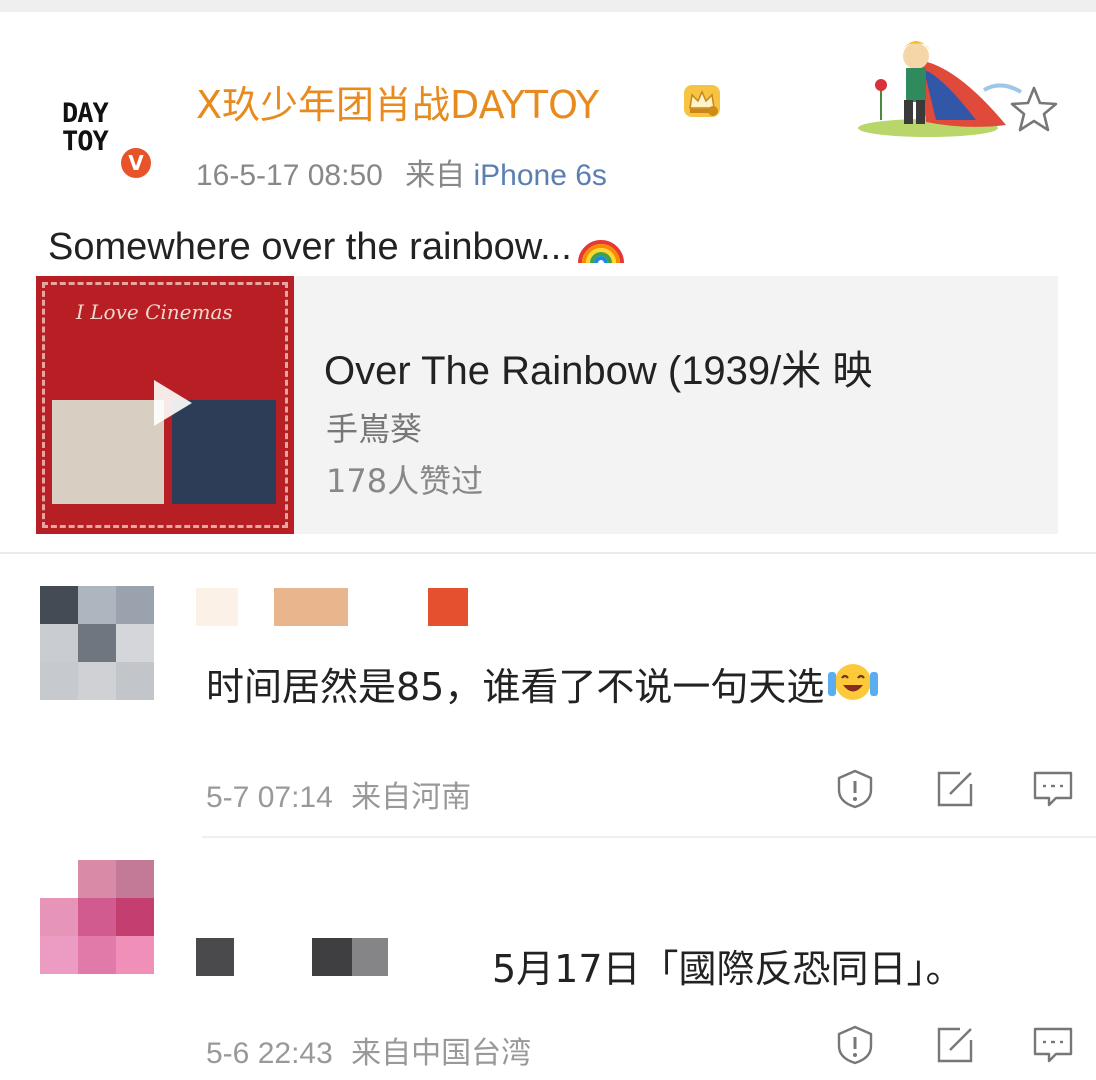 Image resolution: width=1096 pixels, height=1080 pixels. What do you see at coordinates (548, 553) in the screenshot?
I see `section-divider` at bounding box center [548, 553].